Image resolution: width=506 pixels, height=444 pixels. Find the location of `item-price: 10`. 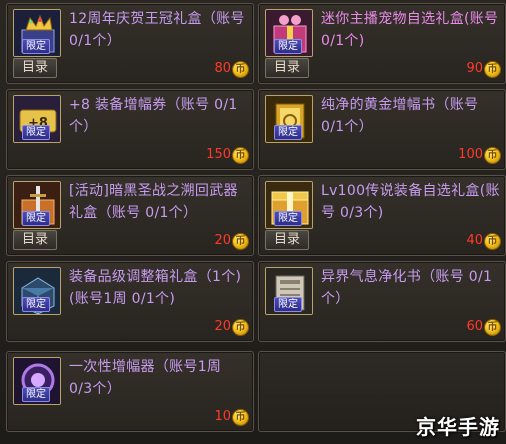

item-price: 10 is located at coordinates (222, 416).